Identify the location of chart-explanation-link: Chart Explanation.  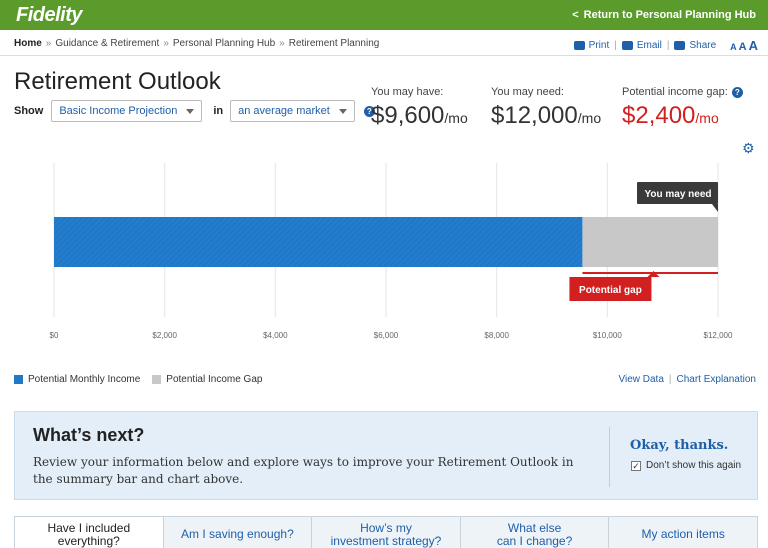
(717, 379).